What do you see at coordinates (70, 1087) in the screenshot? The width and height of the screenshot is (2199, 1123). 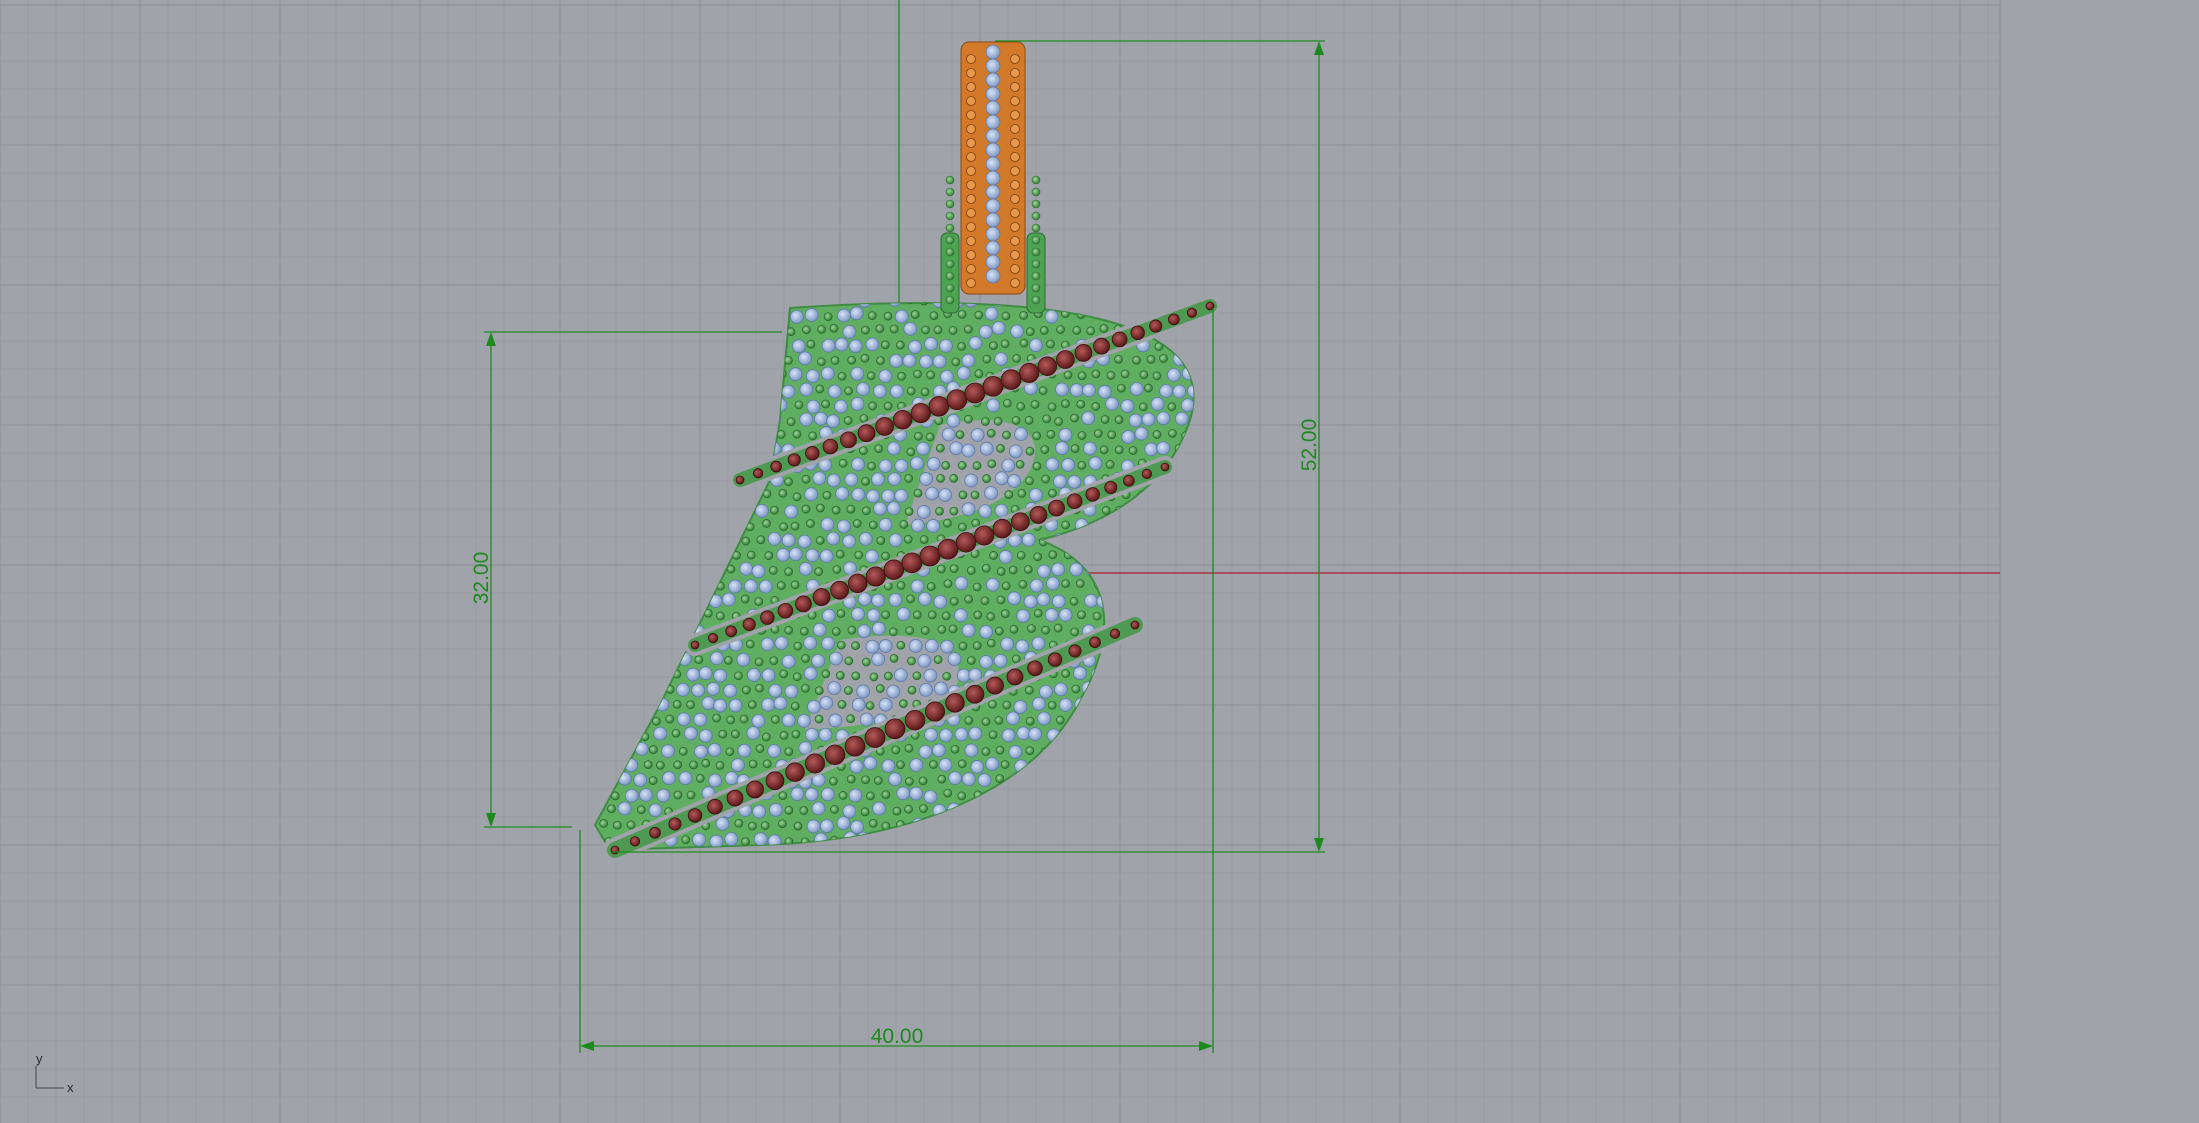 I see `axis-label-x: x` at bounding box center [70, 1087].